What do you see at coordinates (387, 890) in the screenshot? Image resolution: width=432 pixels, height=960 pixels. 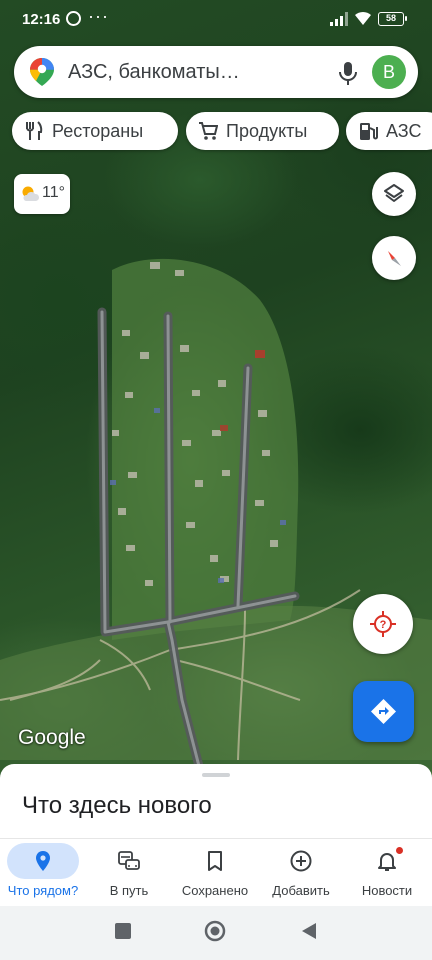 I see `nav-label: Новости` at bounding box center [387, 890].